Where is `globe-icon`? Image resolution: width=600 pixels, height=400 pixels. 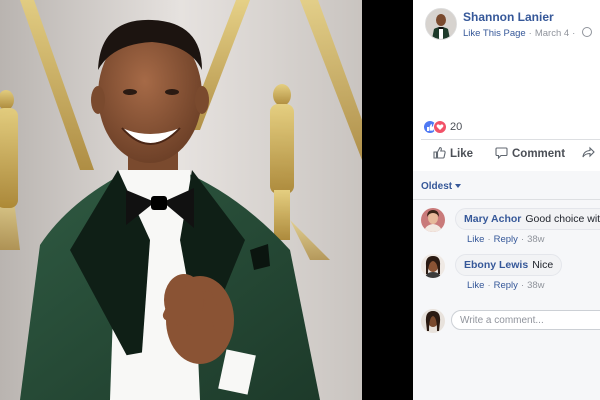
globe-icon is located at coordinates (587, 32).